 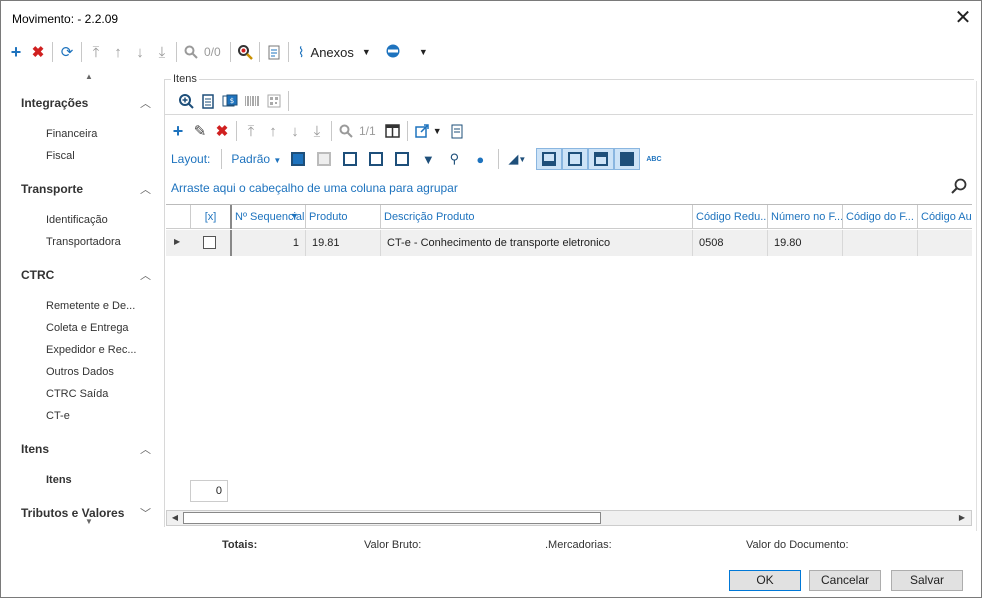 What do you see at coordinates (490, 52) in the screenshot?
I see `main-toolbar: + ✖ ⟳ ⤒ ↑ ↓ ⤓ 0/0 ⌇ Anexos ▼ ▼` at bounding box center [490, 52].